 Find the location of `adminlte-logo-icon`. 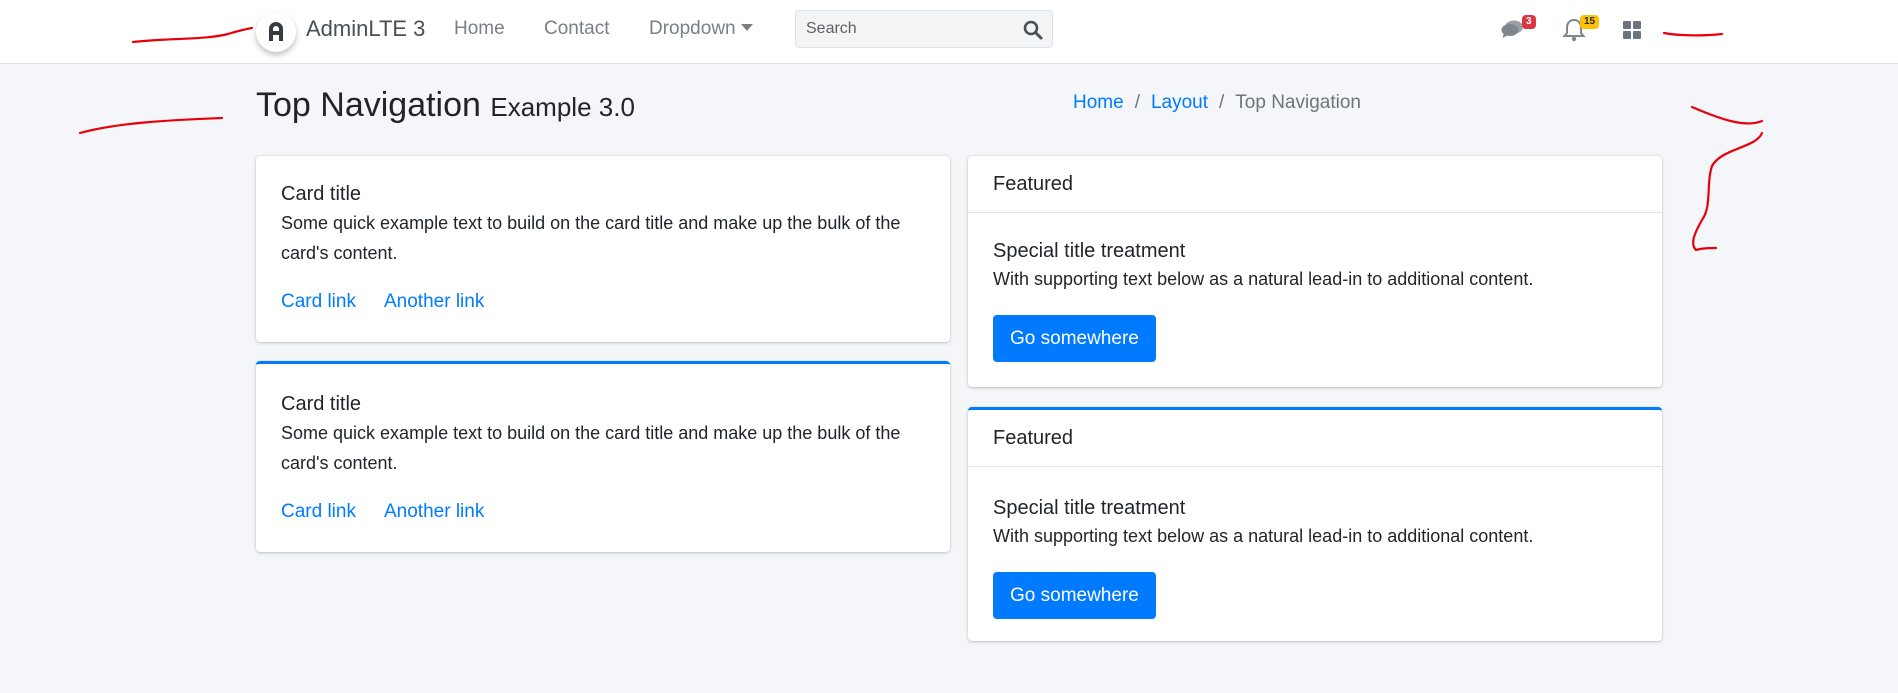

adminlte-logo-icon is located at coordinates (276, 32).